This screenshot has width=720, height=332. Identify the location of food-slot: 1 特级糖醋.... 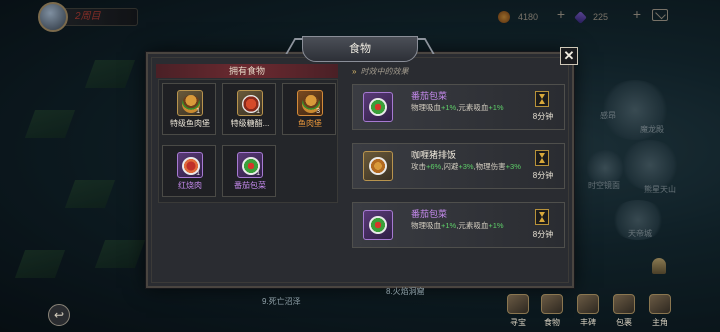
(249, 109).